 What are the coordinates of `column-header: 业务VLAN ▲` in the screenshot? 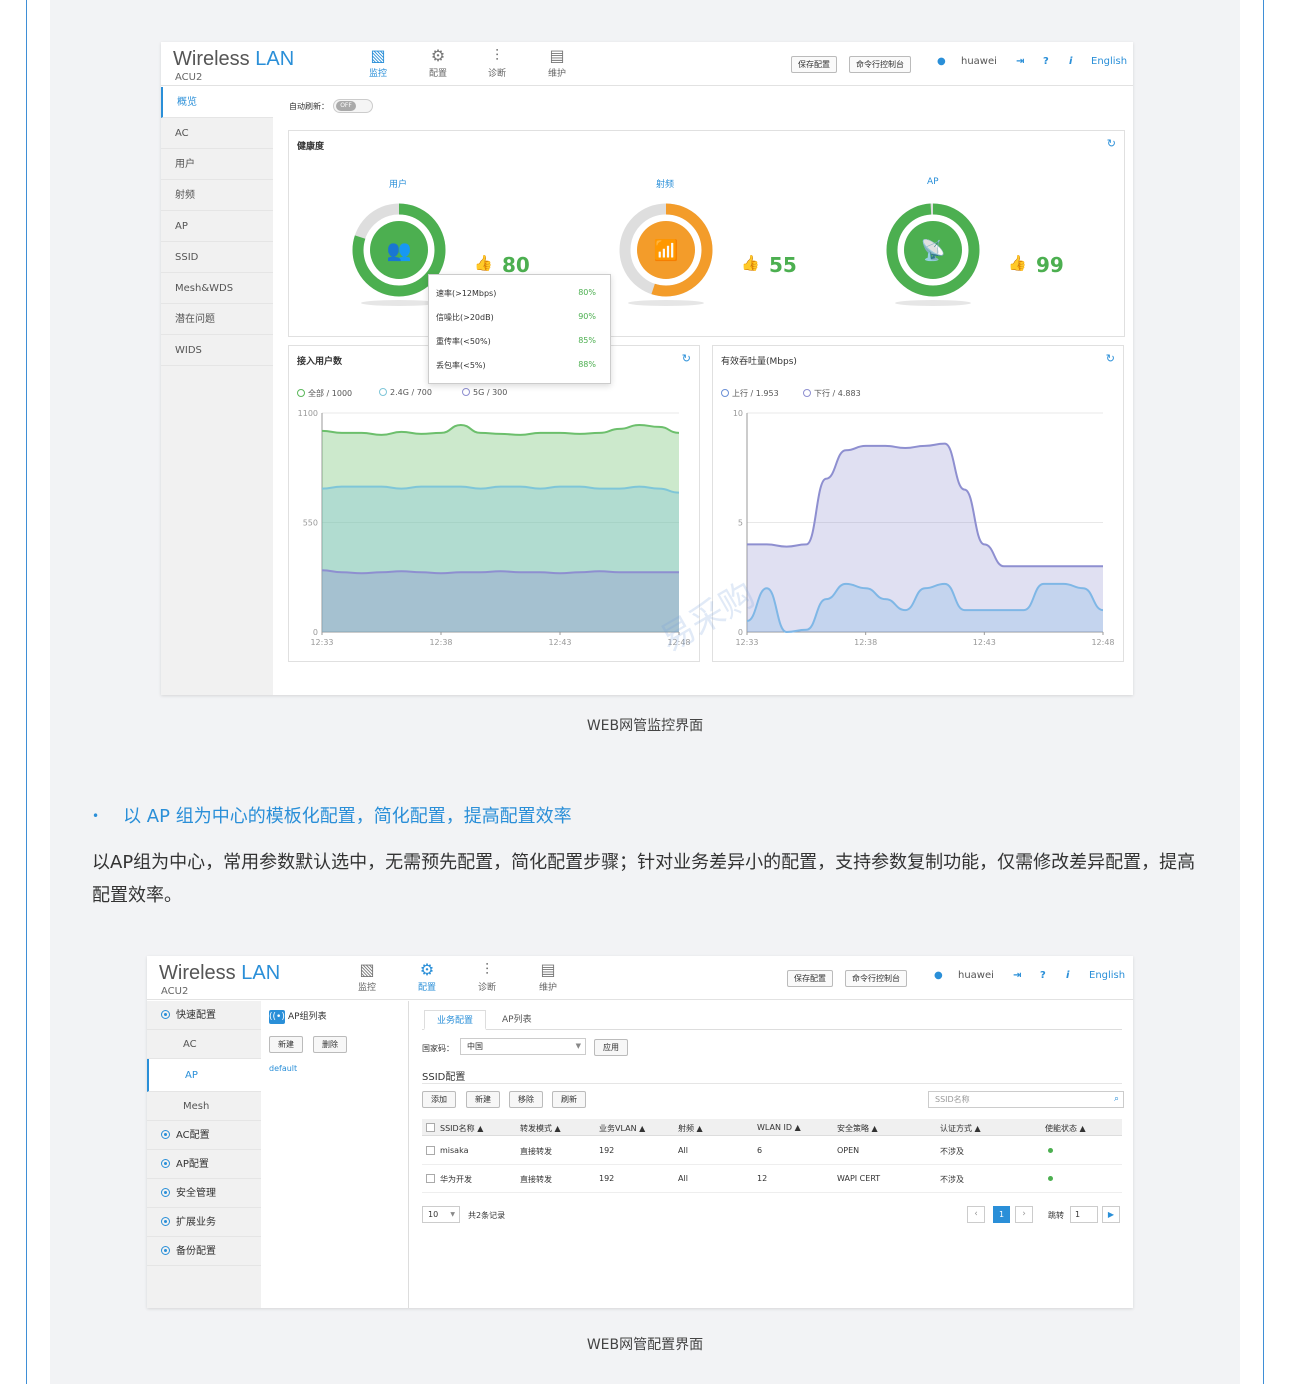 It's located at (622, 1128).